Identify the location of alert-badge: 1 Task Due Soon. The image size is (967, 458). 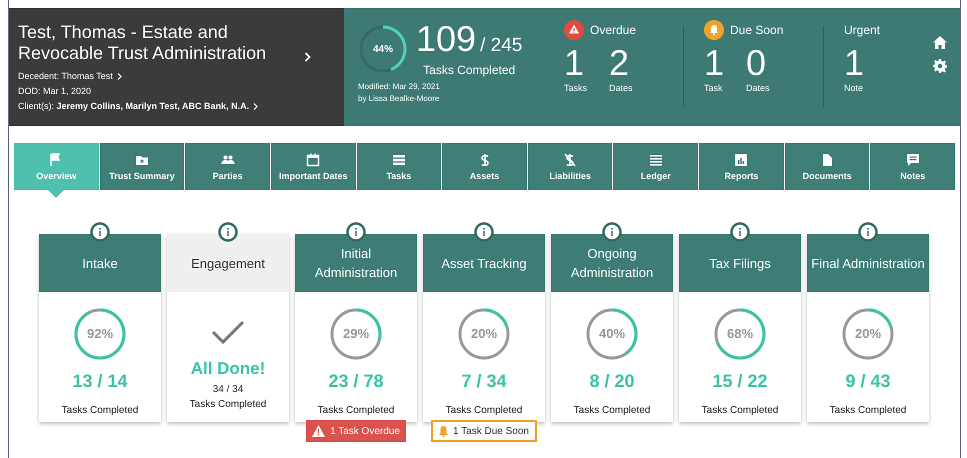
(484, 431).